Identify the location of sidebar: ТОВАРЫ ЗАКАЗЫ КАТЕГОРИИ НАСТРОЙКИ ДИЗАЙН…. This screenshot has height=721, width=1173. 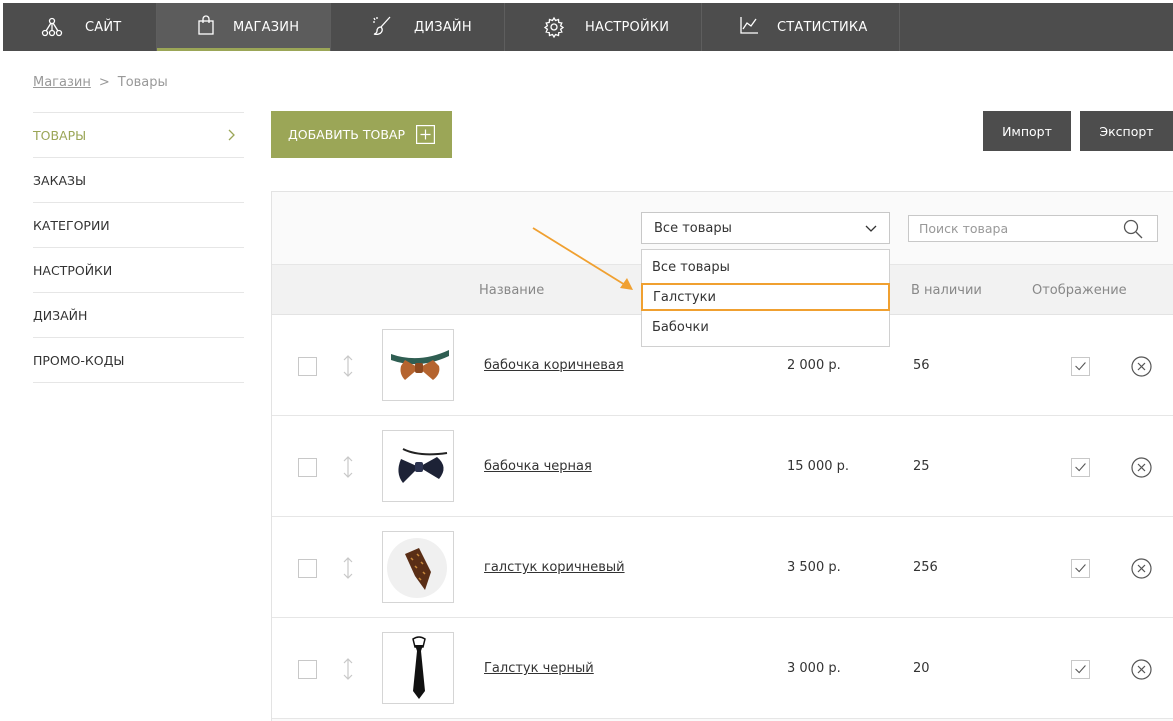
(138, 247).